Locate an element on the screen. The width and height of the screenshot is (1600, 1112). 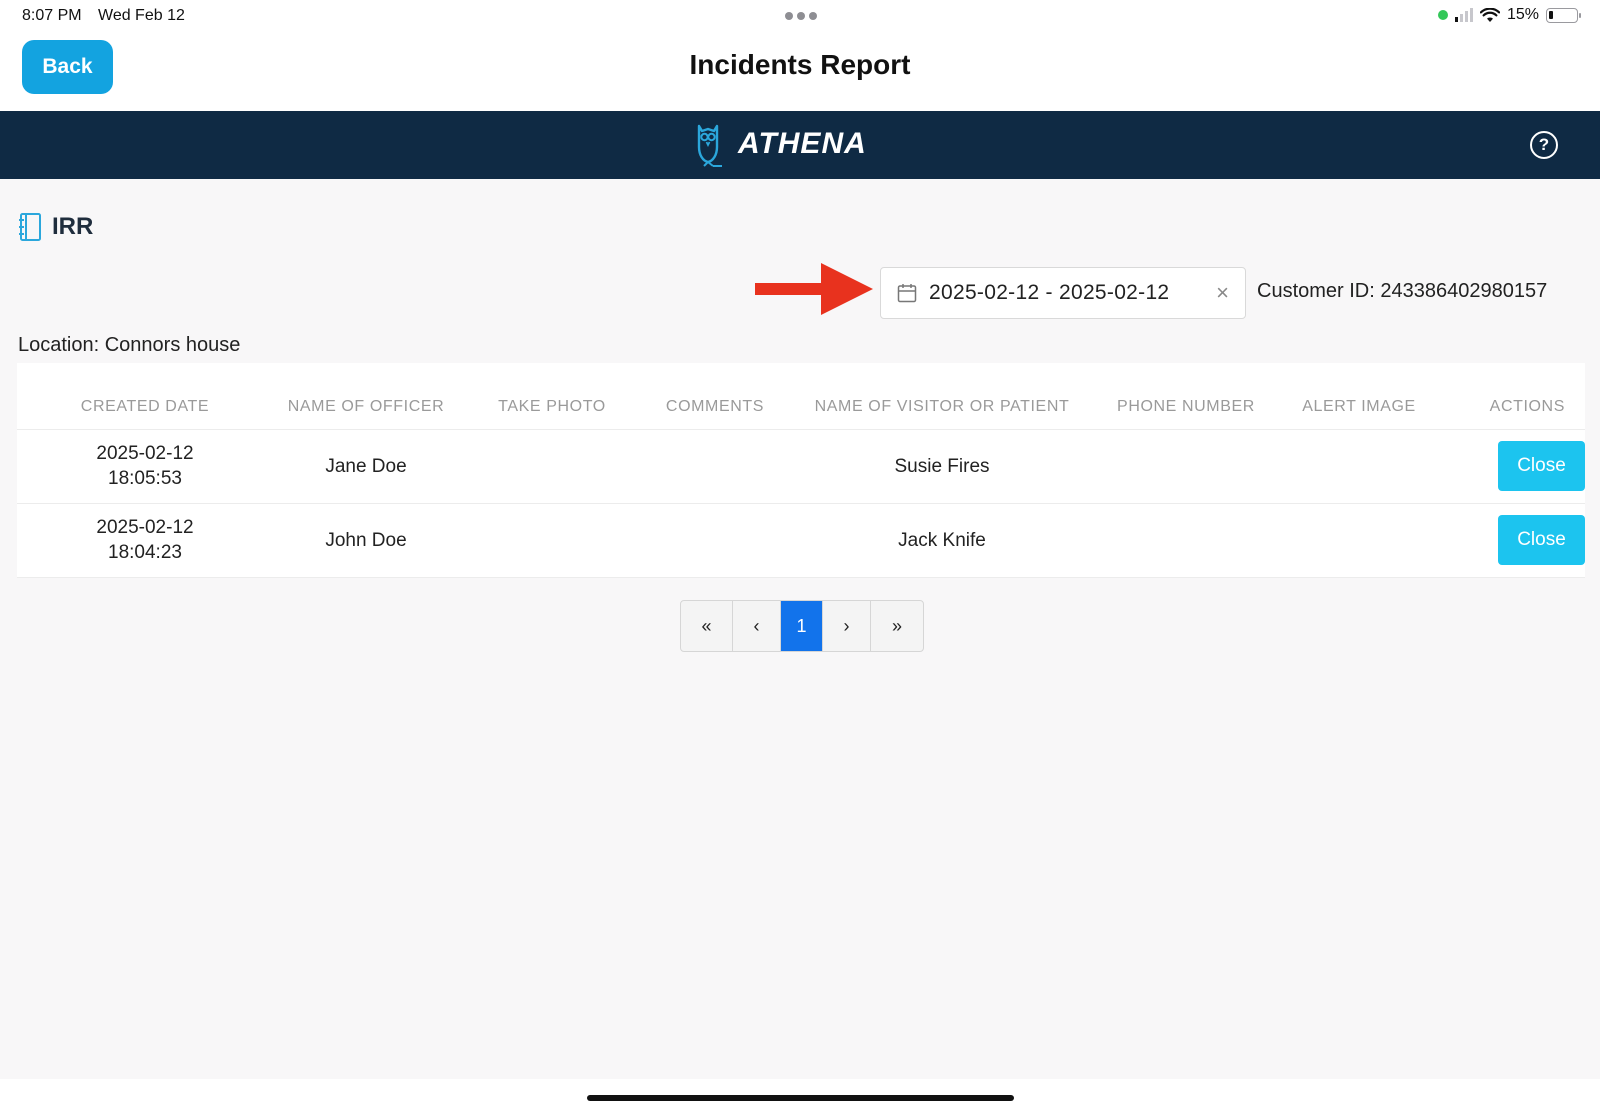
status-bar: 8:07 PM Wed Feb 12 15% is located at coordinates (800, 16).